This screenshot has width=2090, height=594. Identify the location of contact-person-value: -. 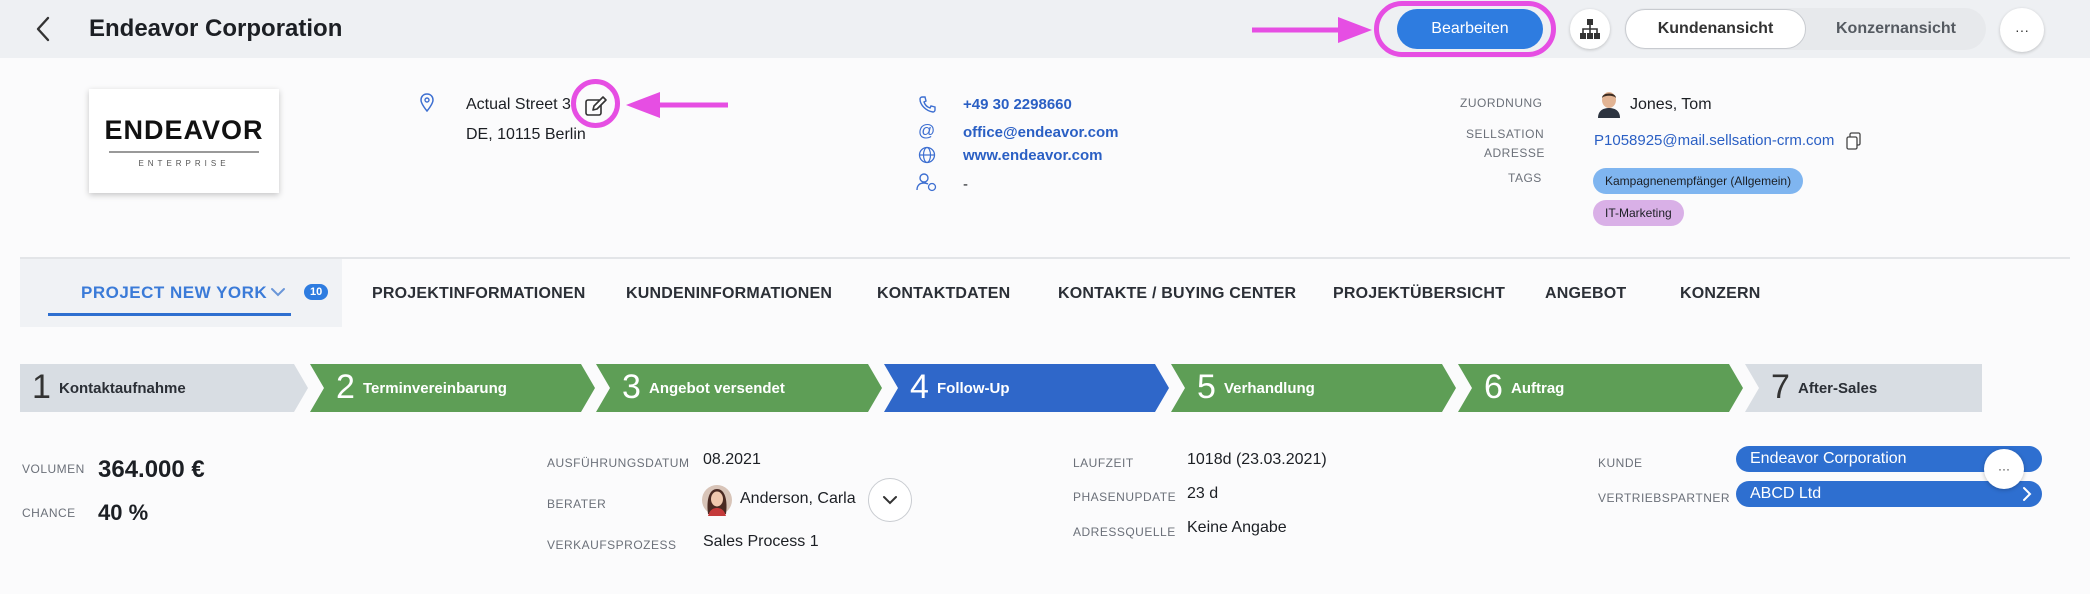
(965, 184).